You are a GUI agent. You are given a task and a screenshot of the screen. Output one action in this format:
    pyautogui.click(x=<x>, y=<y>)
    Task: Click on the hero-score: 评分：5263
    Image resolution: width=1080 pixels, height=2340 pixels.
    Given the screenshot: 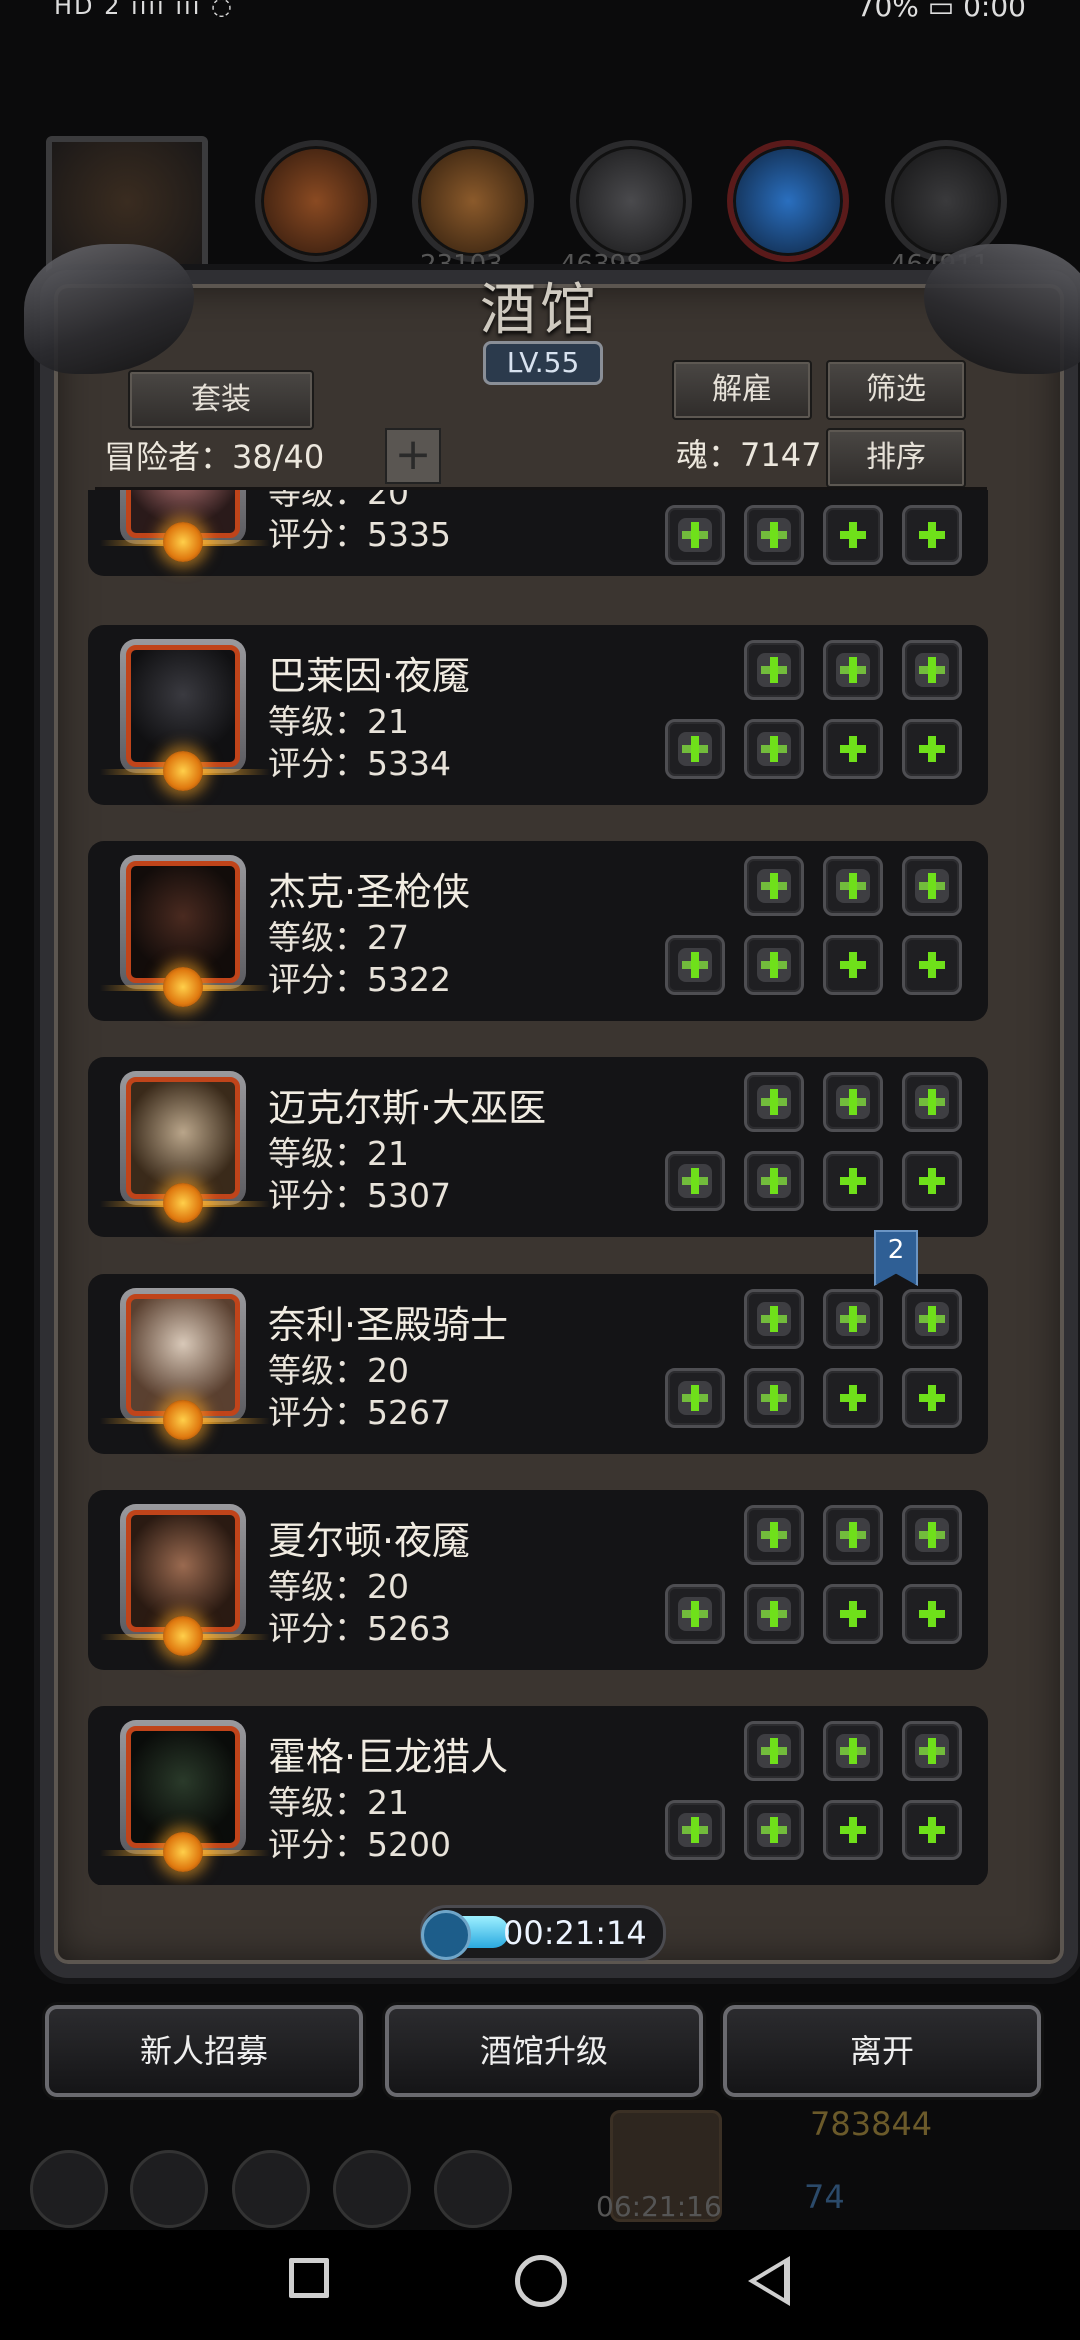 What is the action you would take?
    pyautogui.click(x=359, y=1628)
    